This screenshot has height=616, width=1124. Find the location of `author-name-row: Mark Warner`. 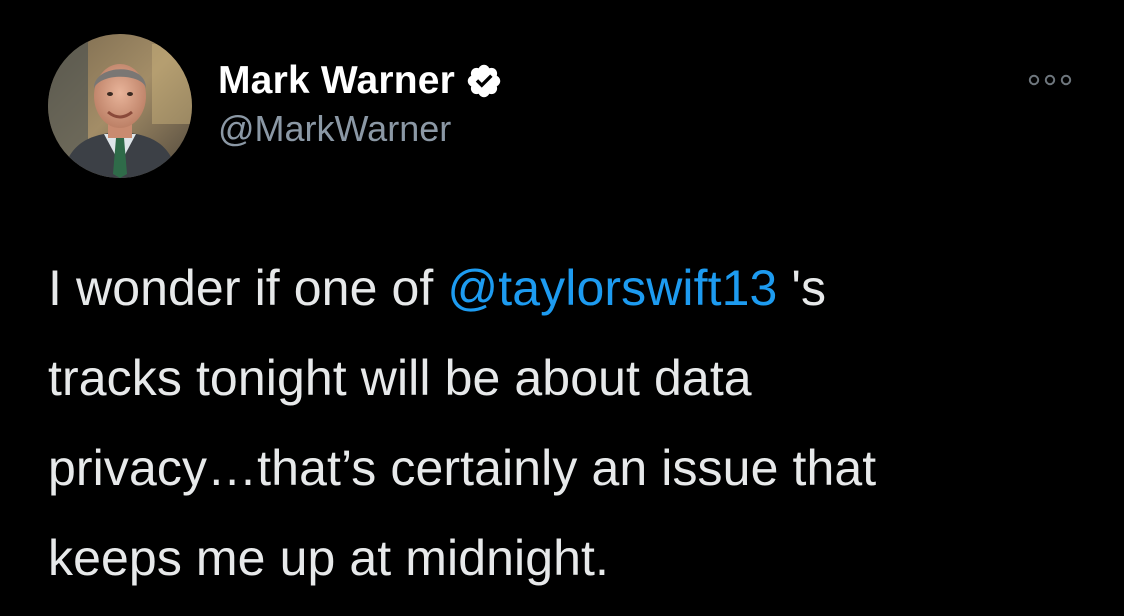

author-name-row: Mark Warner is located at coordinates (360, 81).